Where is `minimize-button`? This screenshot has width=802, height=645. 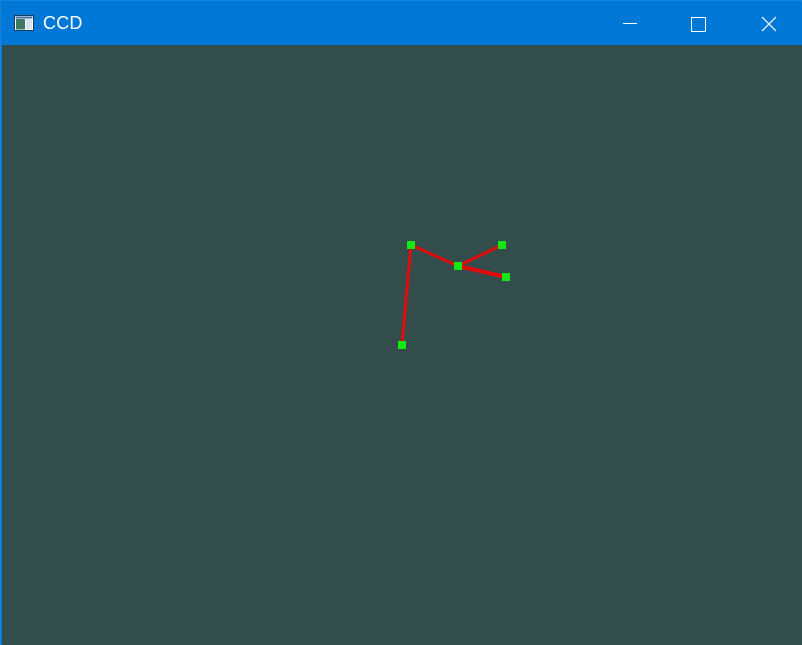 minimize-button is located at coordinates (629, 23).